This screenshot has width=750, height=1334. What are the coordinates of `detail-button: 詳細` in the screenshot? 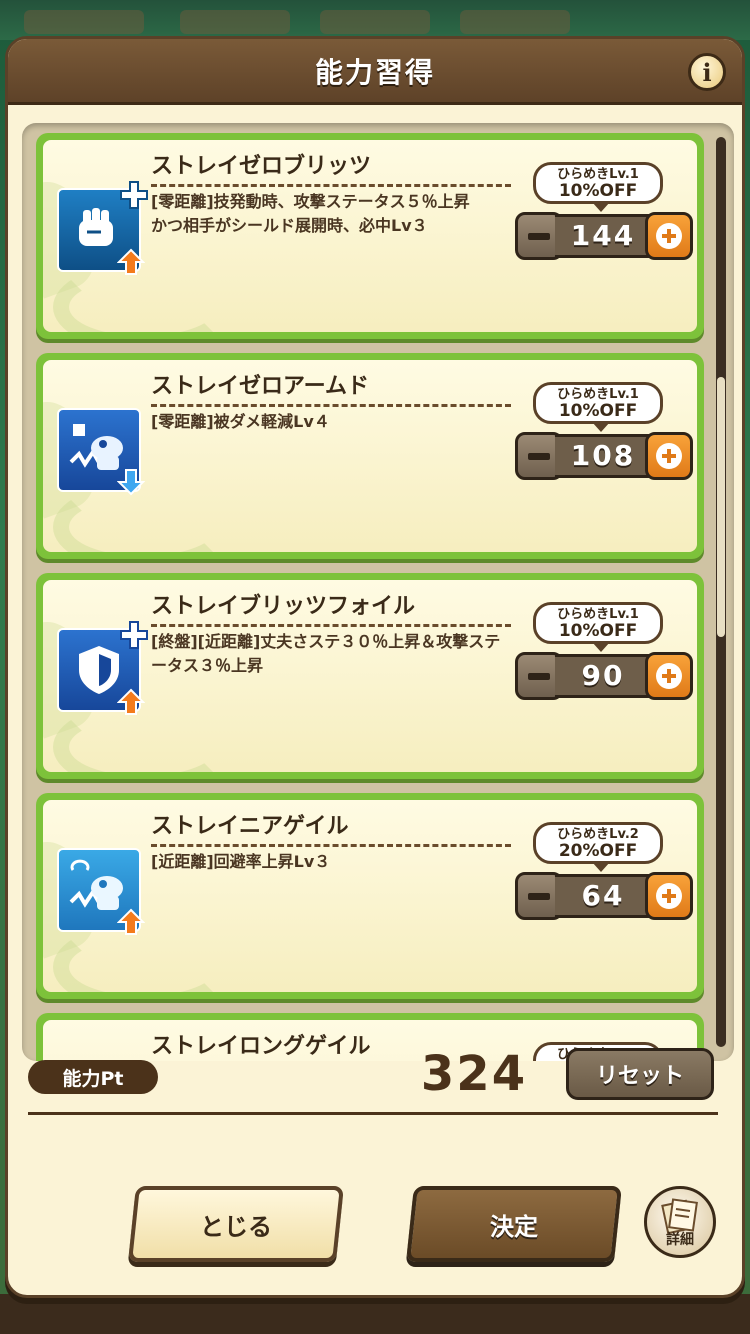 It's located at (680, 1222).